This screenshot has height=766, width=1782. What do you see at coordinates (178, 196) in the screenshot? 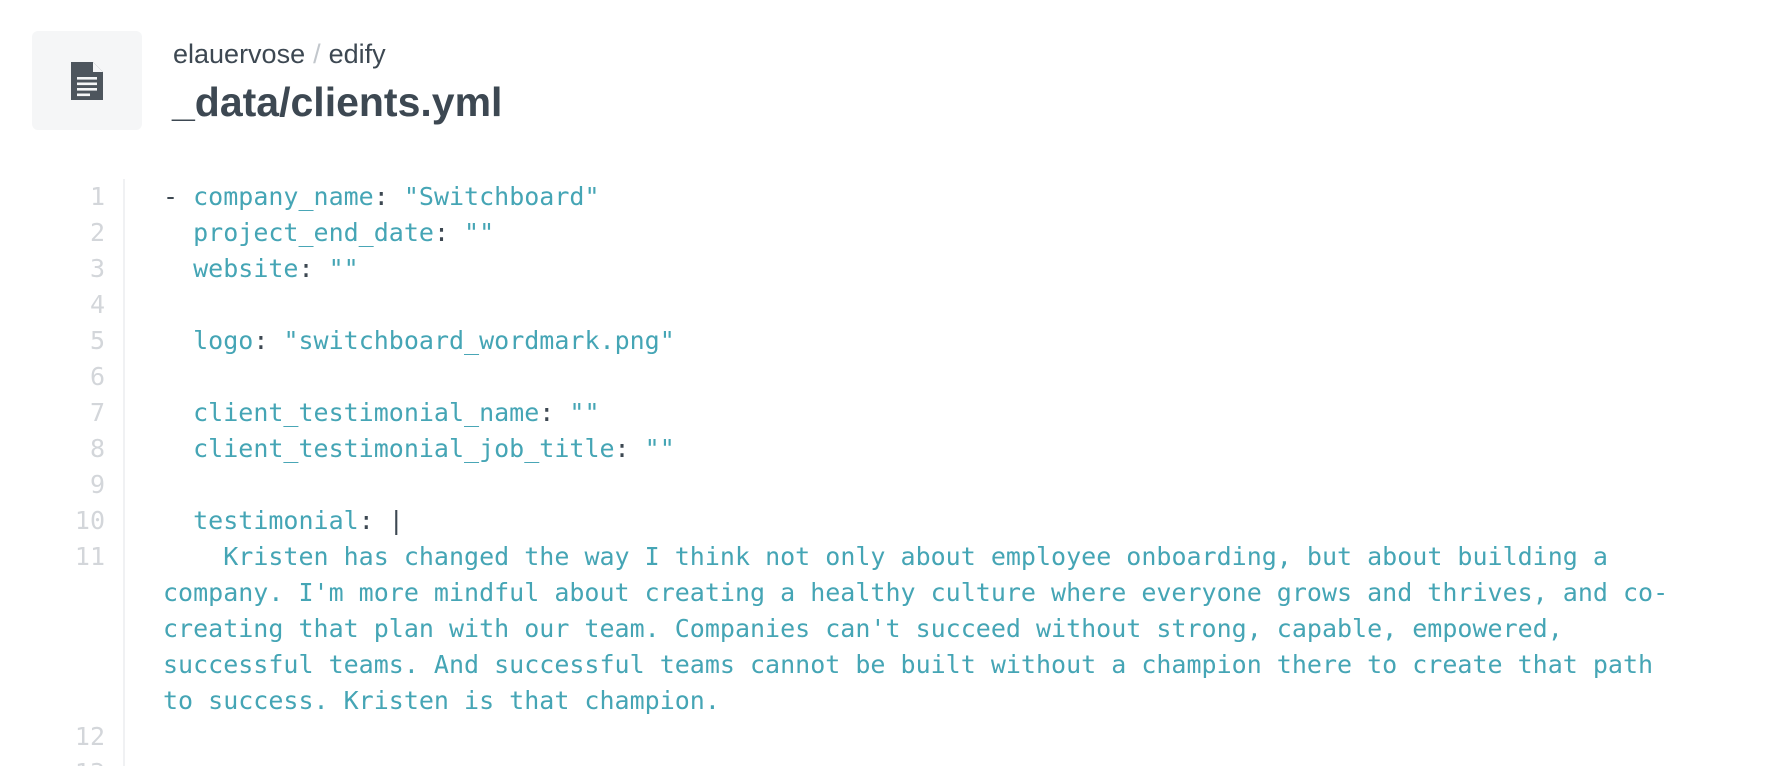
I see `list-dash: -` at bounding box center [178, 196].